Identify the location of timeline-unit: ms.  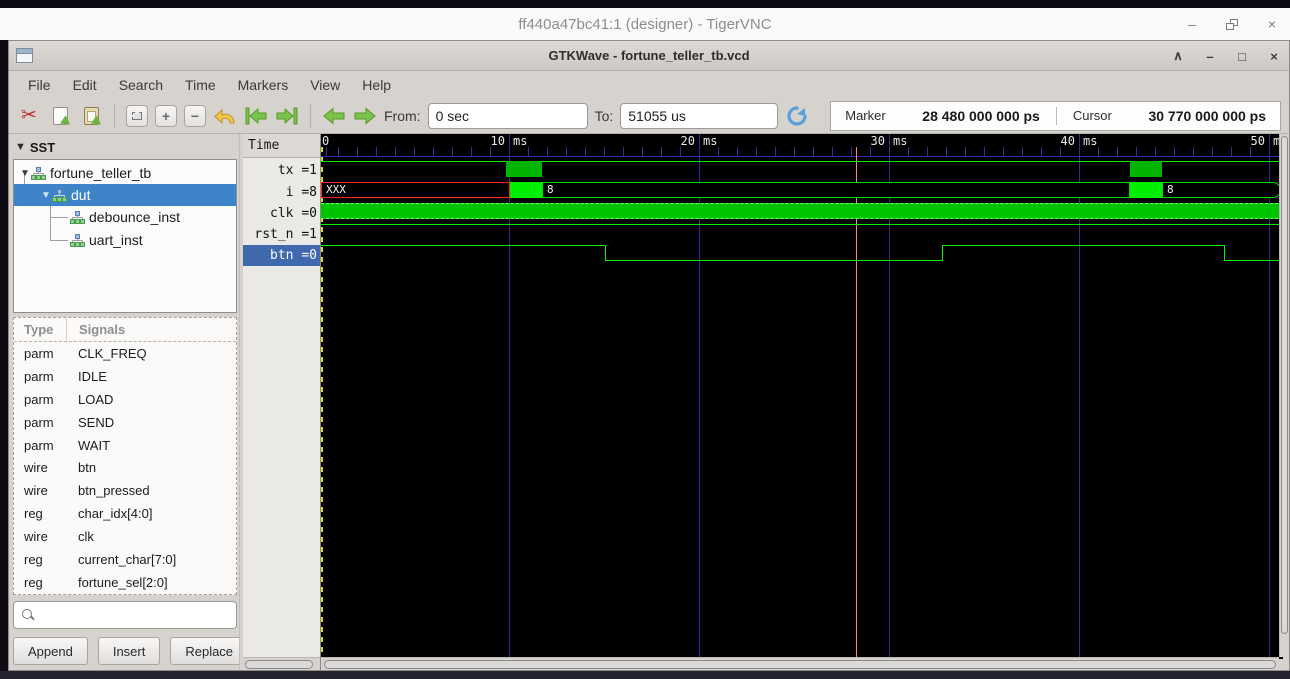
(1090, 141).